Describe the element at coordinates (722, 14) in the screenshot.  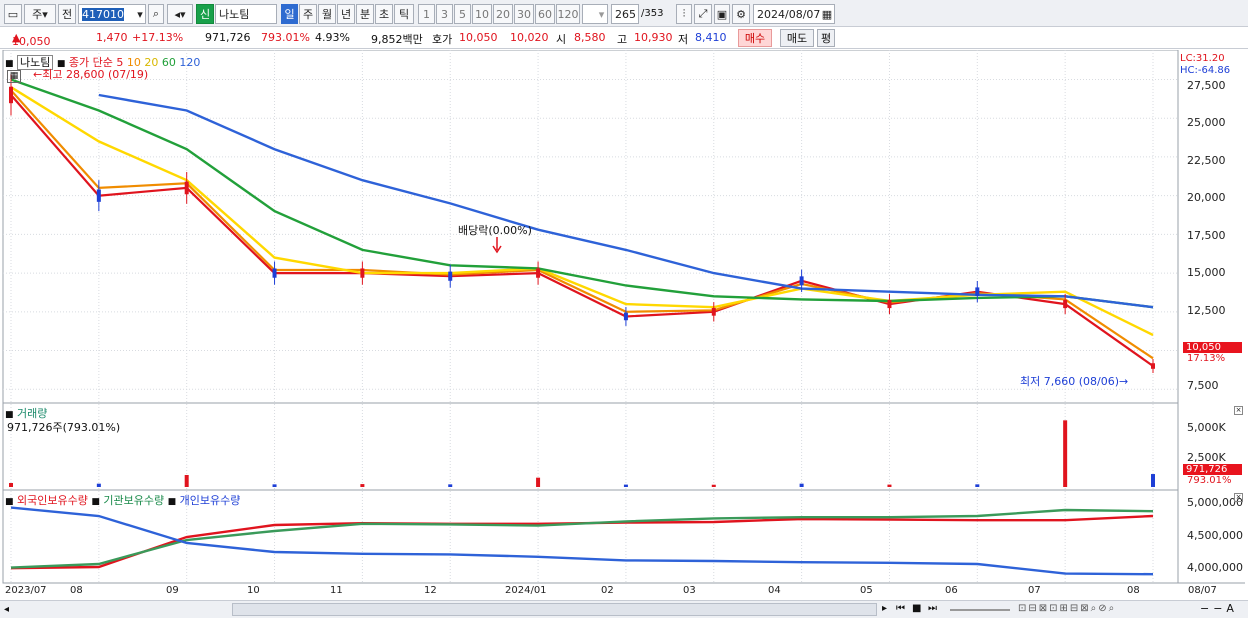
I see `save-icon: ▣` at that location.